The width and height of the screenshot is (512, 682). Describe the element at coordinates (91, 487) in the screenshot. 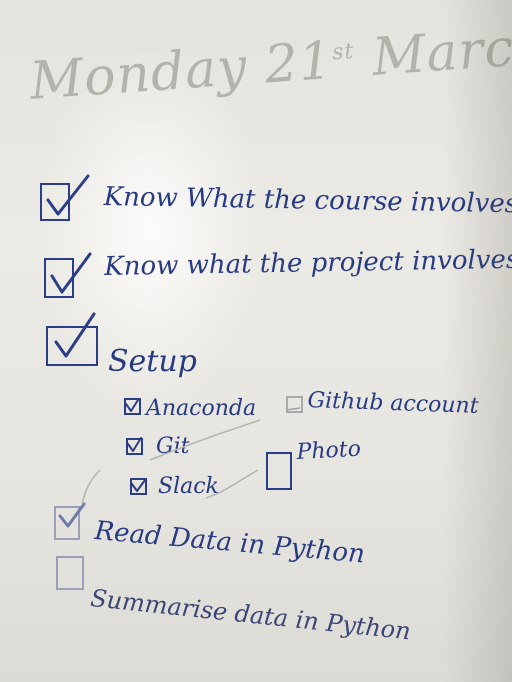

I see `connector-left` at that location.